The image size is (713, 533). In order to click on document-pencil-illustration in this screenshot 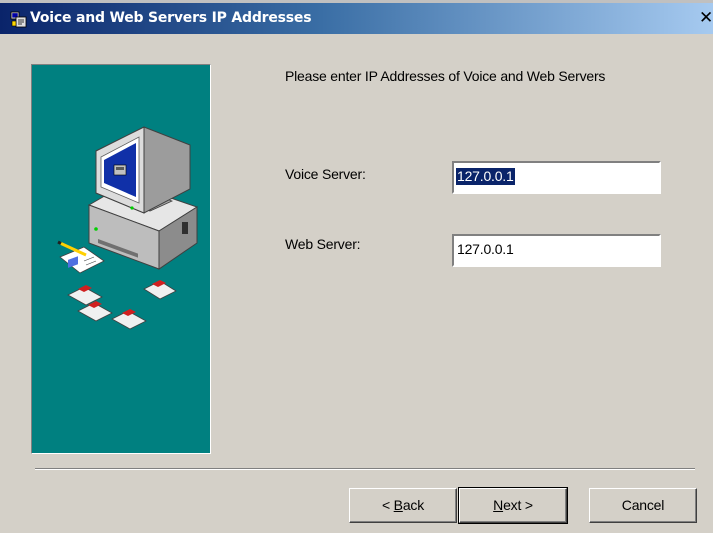, I will do `click(81, 257)`.